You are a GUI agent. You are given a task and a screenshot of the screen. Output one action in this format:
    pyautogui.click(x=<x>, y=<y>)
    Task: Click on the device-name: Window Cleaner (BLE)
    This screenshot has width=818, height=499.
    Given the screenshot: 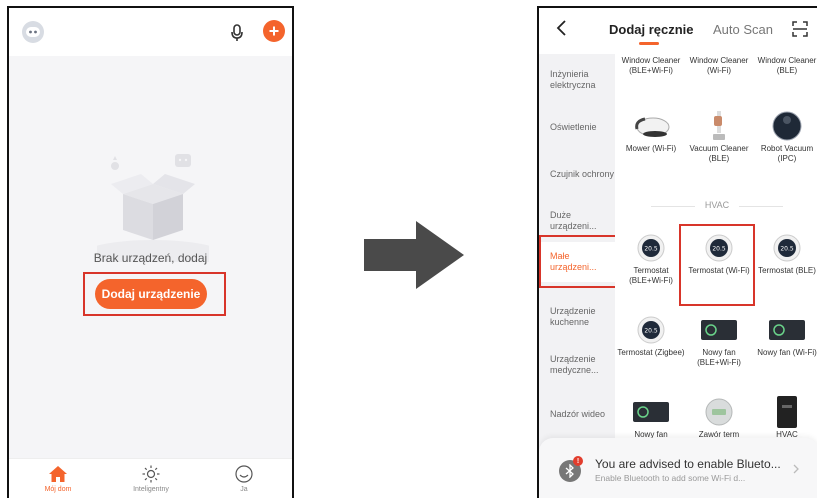 What is the action you would take?
    pyautogui.click(x=787, y=65)
    